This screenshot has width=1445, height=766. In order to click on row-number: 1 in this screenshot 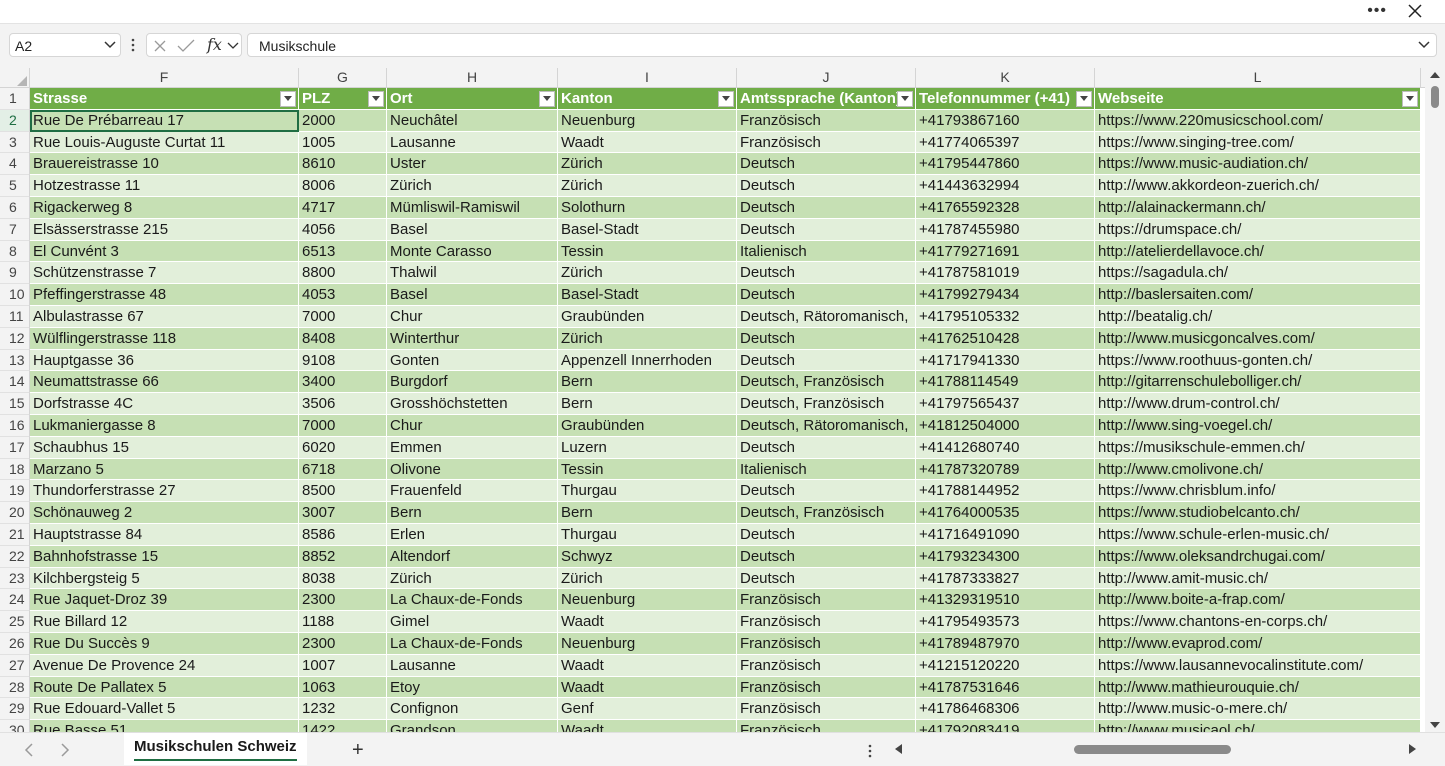, I will do `click(15, 99)`.